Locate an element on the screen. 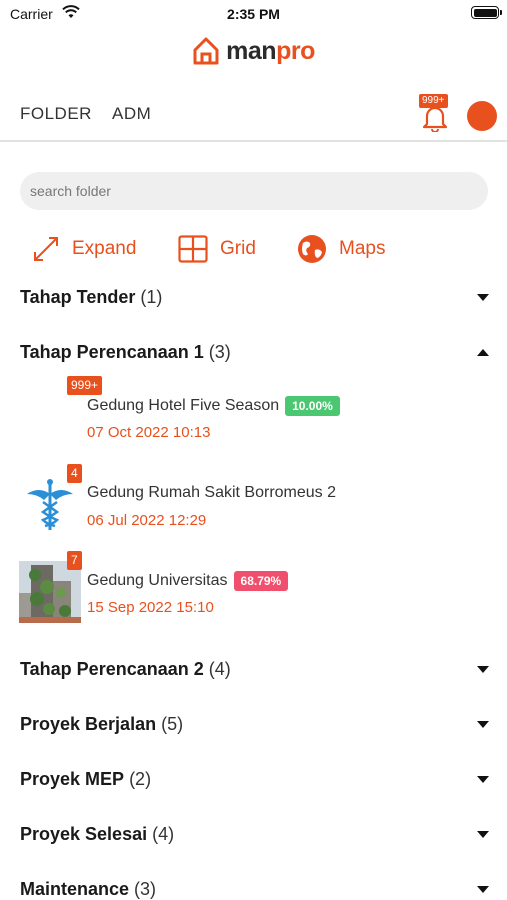 The height and width of the screenshot is (900, 507). progress-badge: 10.00% is located at coordinates (312, 406).